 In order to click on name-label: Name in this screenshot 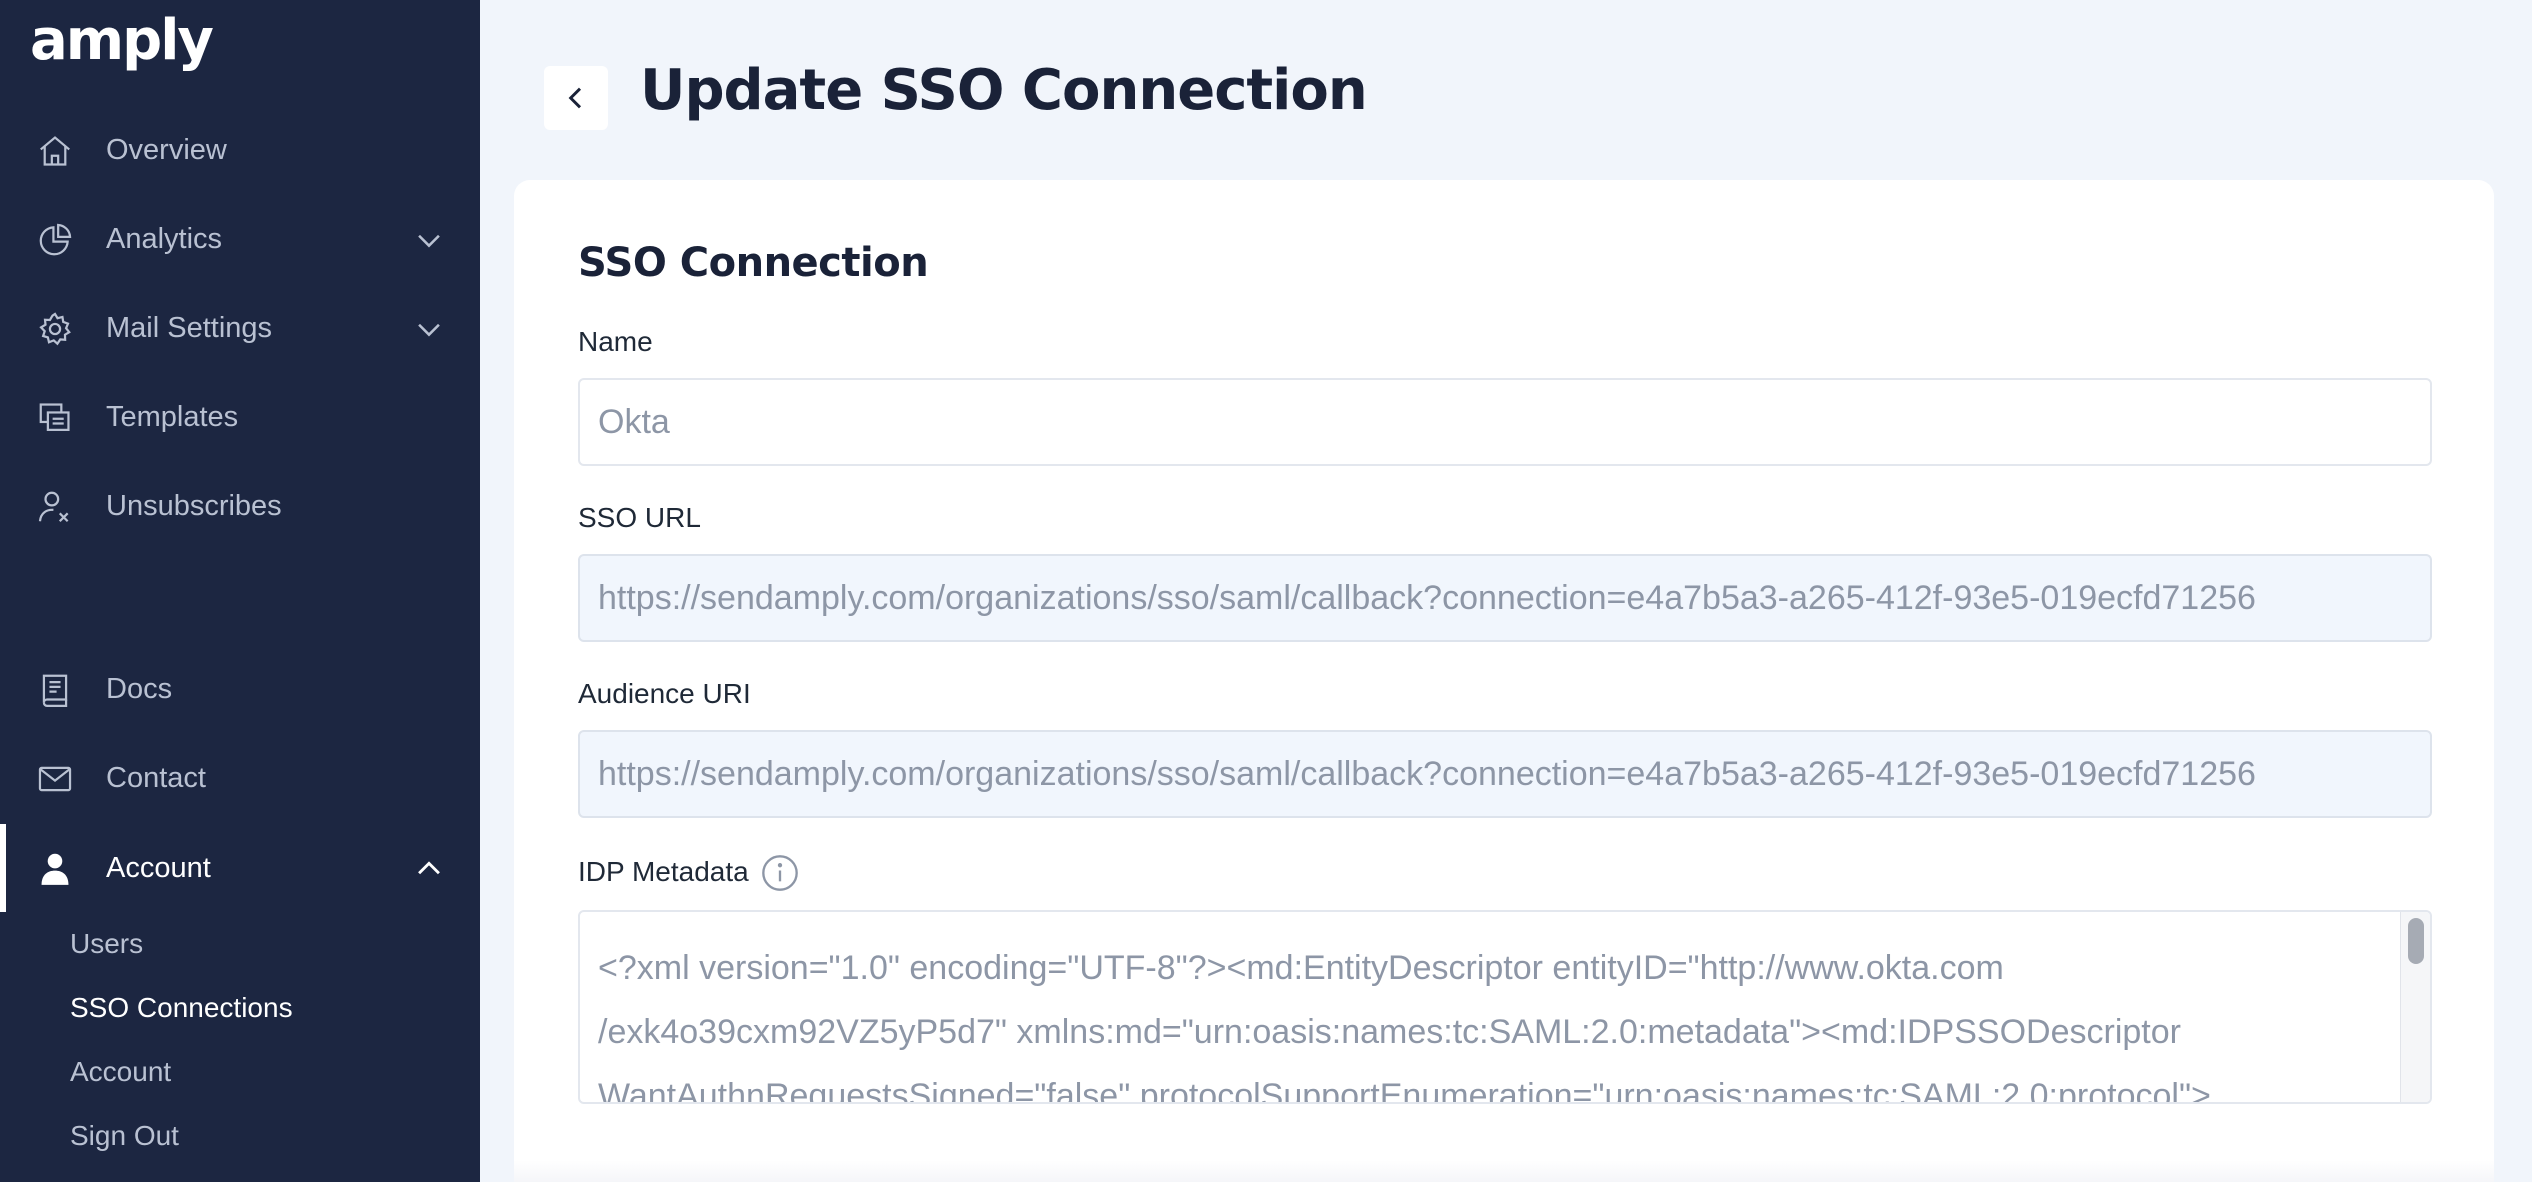, I will do `click(615, 341)`.